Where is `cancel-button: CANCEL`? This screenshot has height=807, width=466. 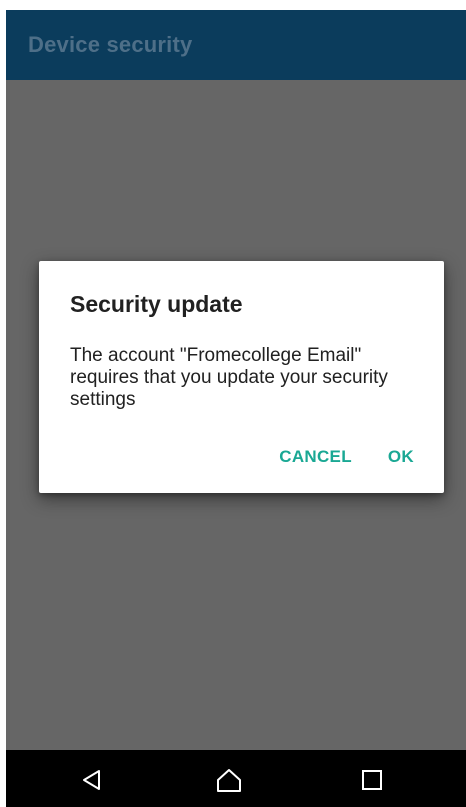
cancel-button: CANCEL is located at coordinates (315, 457).